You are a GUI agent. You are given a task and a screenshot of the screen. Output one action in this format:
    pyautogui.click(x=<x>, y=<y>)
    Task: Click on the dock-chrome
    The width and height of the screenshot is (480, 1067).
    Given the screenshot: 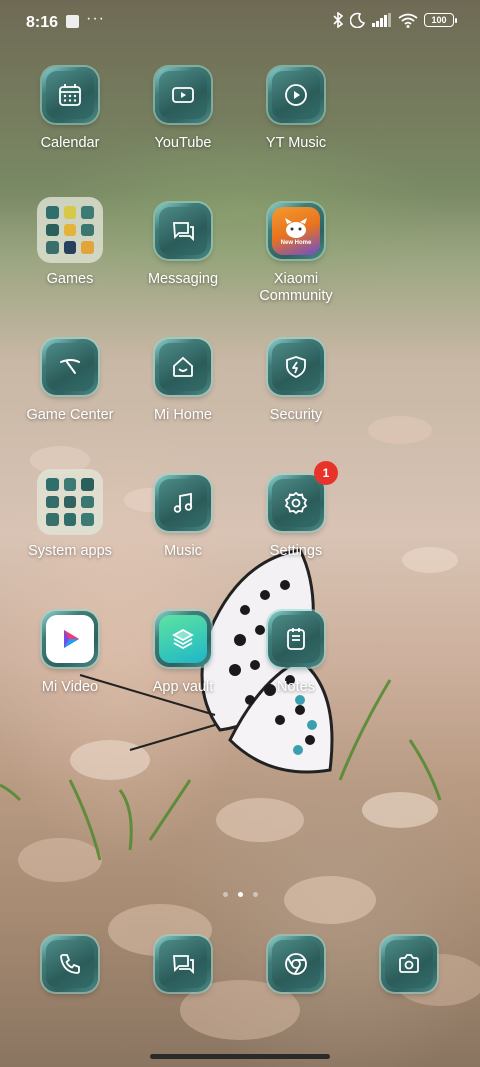 What is the action you would take?
    pyautogui.click(x=296, y=964)
    